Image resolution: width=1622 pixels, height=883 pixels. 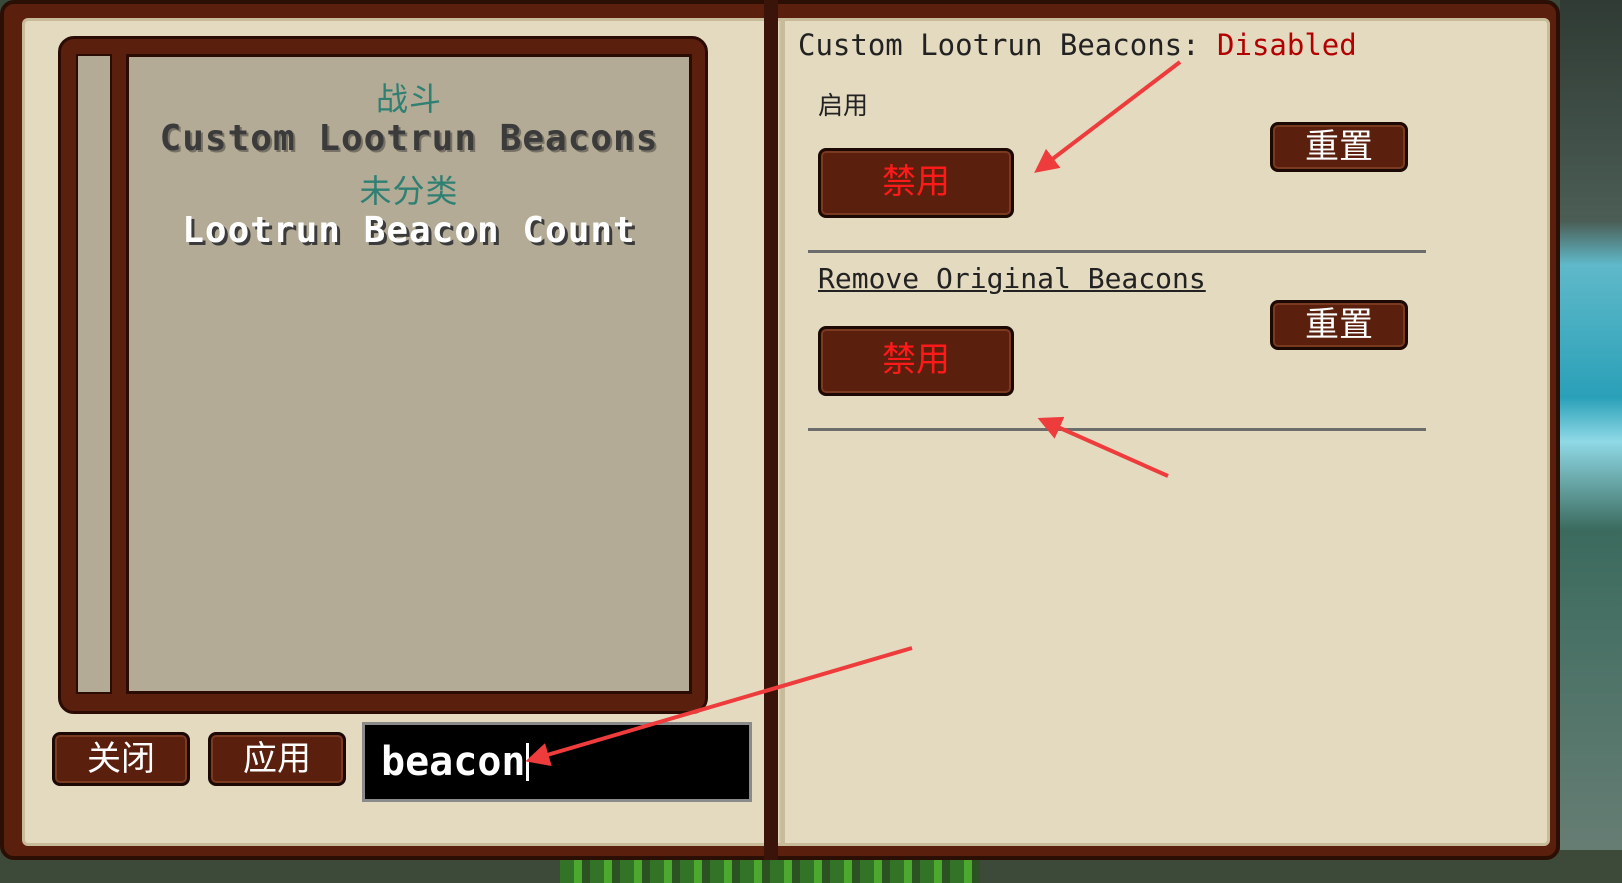 What do you see at coordinates (453, 762) in the screenshot?
I see `search-input-value: beacon` at bounding box center [453, 762].